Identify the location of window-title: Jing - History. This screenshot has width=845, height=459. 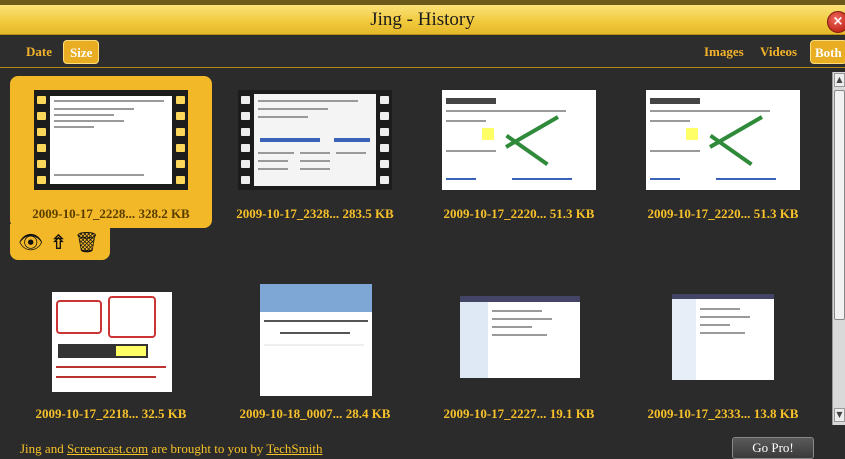
(422, 19).